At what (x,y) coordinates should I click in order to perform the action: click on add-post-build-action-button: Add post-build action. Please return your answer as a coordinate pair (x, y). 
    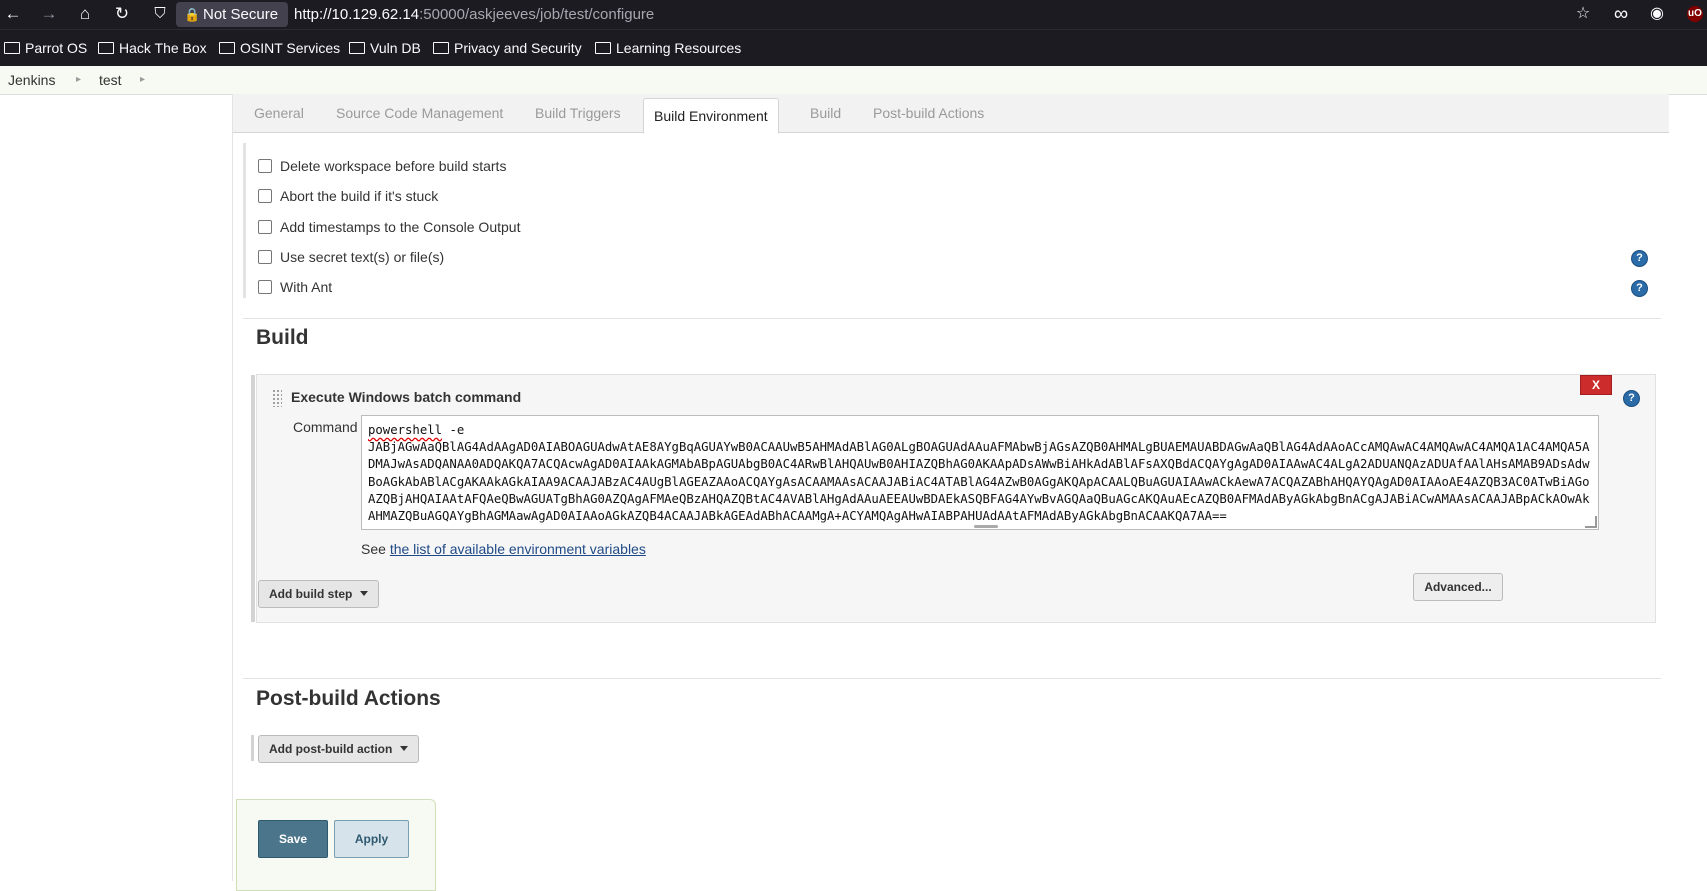
    Looking at the image, I should click on (339, 749).